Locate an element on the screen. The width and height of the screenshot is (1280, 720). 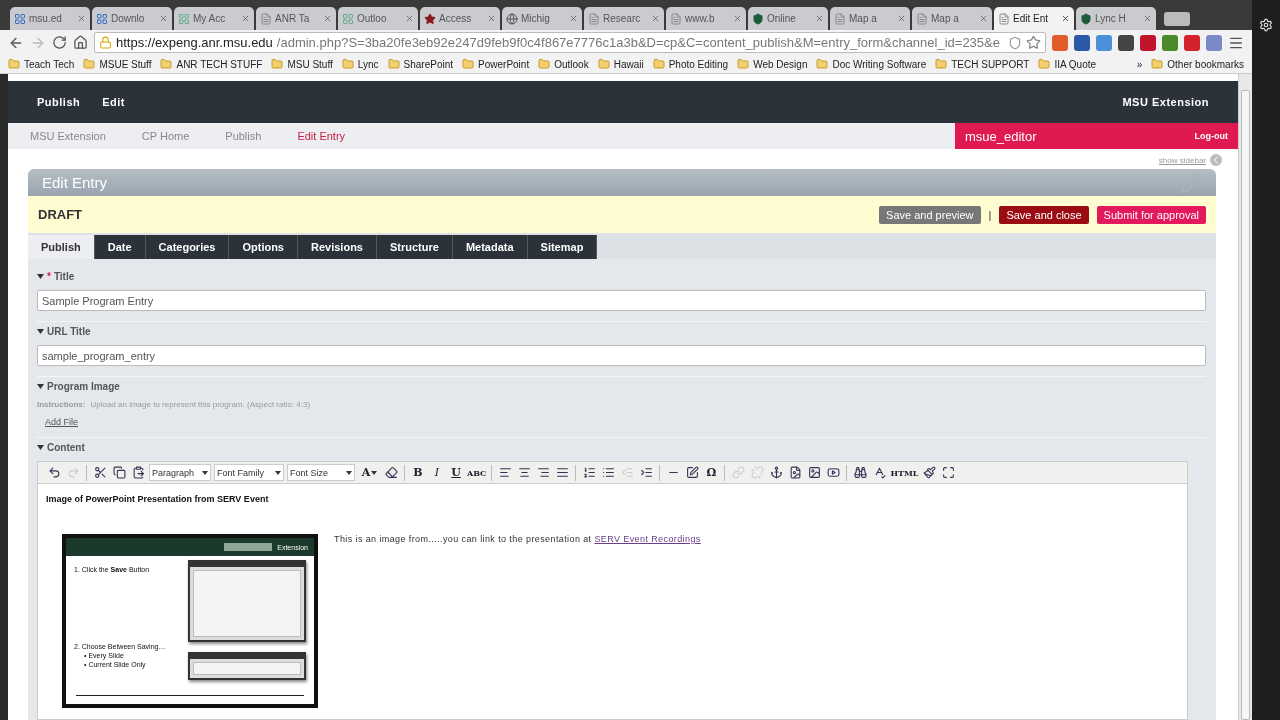
bookmark: Doc Writing Software is located at coordinates (871, 64).